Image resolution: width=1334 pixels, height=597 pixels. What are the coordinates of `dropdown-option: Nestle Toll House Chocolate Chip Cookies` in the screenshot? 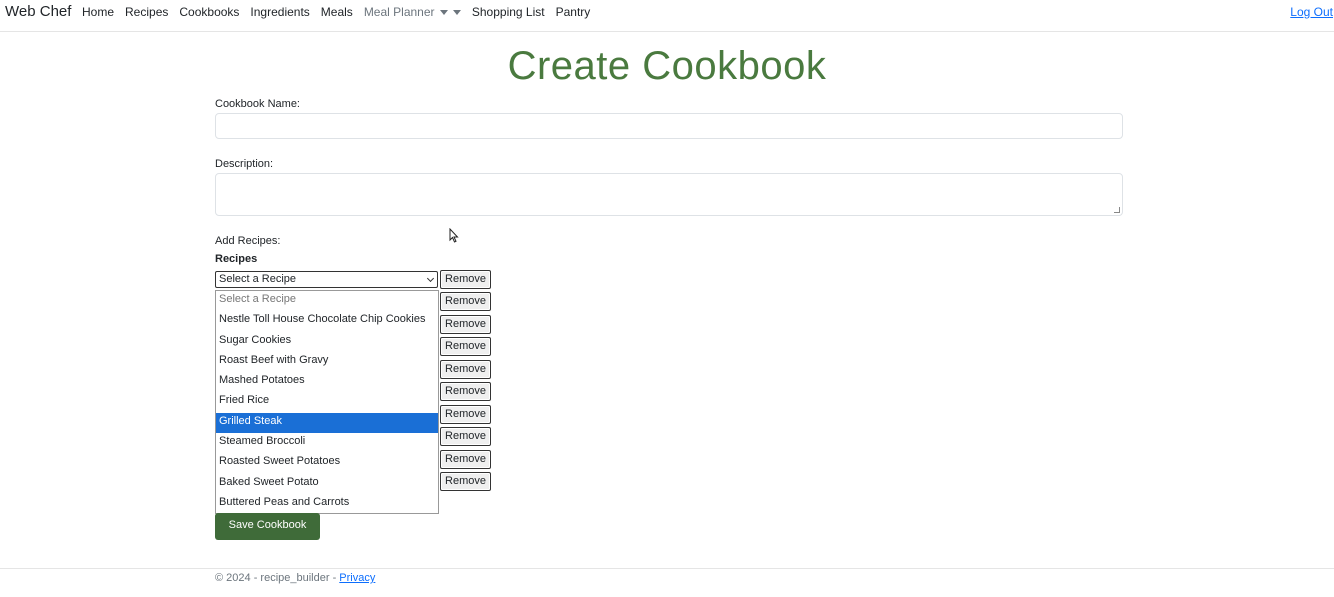 It's located at (327, 321).